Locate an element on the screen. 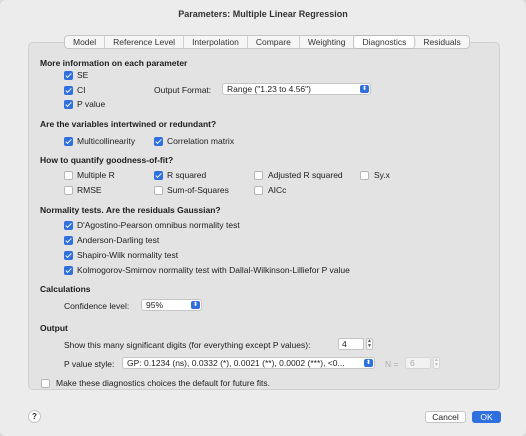 The width and height of the screenshot is (526, 436). ci-checkbox is located at coordinates (68, 90).